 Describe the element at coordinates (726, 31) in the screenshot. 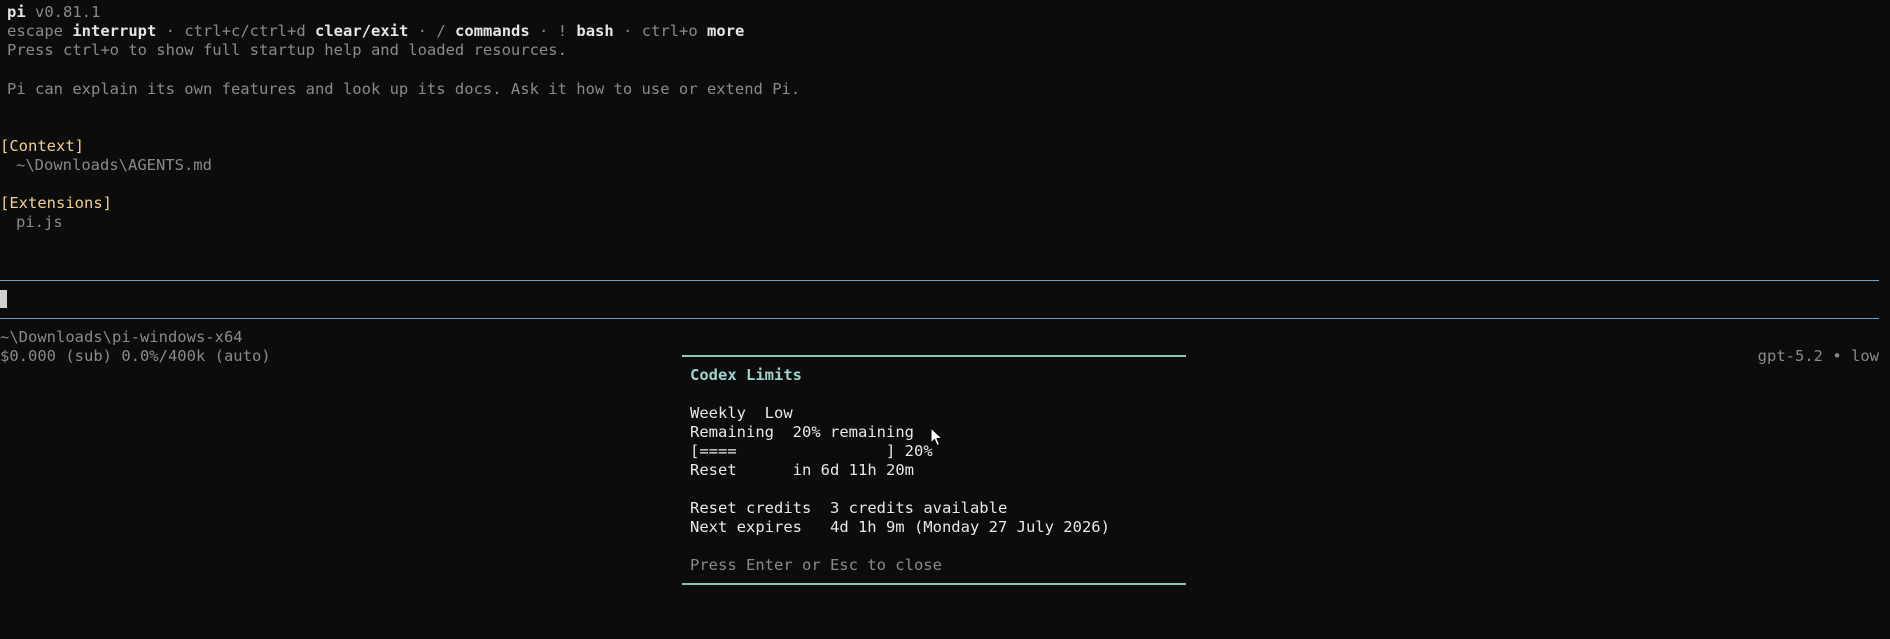

I see `shortcut-action: more` at that location.